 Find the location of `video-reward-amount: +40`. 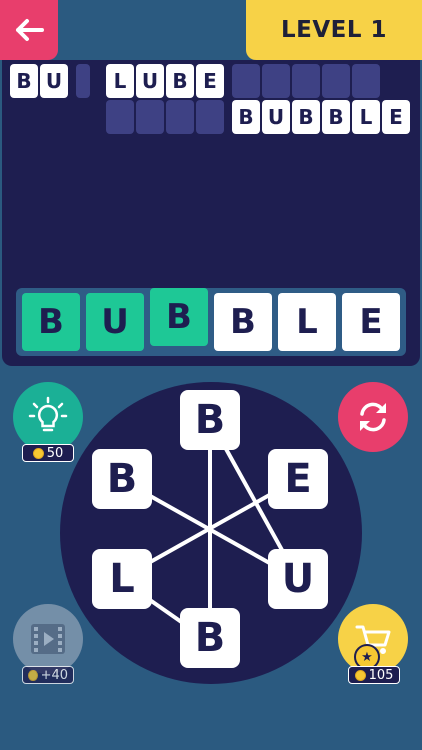

video-reward-amount: +40 is located at coordinates (54, 675).